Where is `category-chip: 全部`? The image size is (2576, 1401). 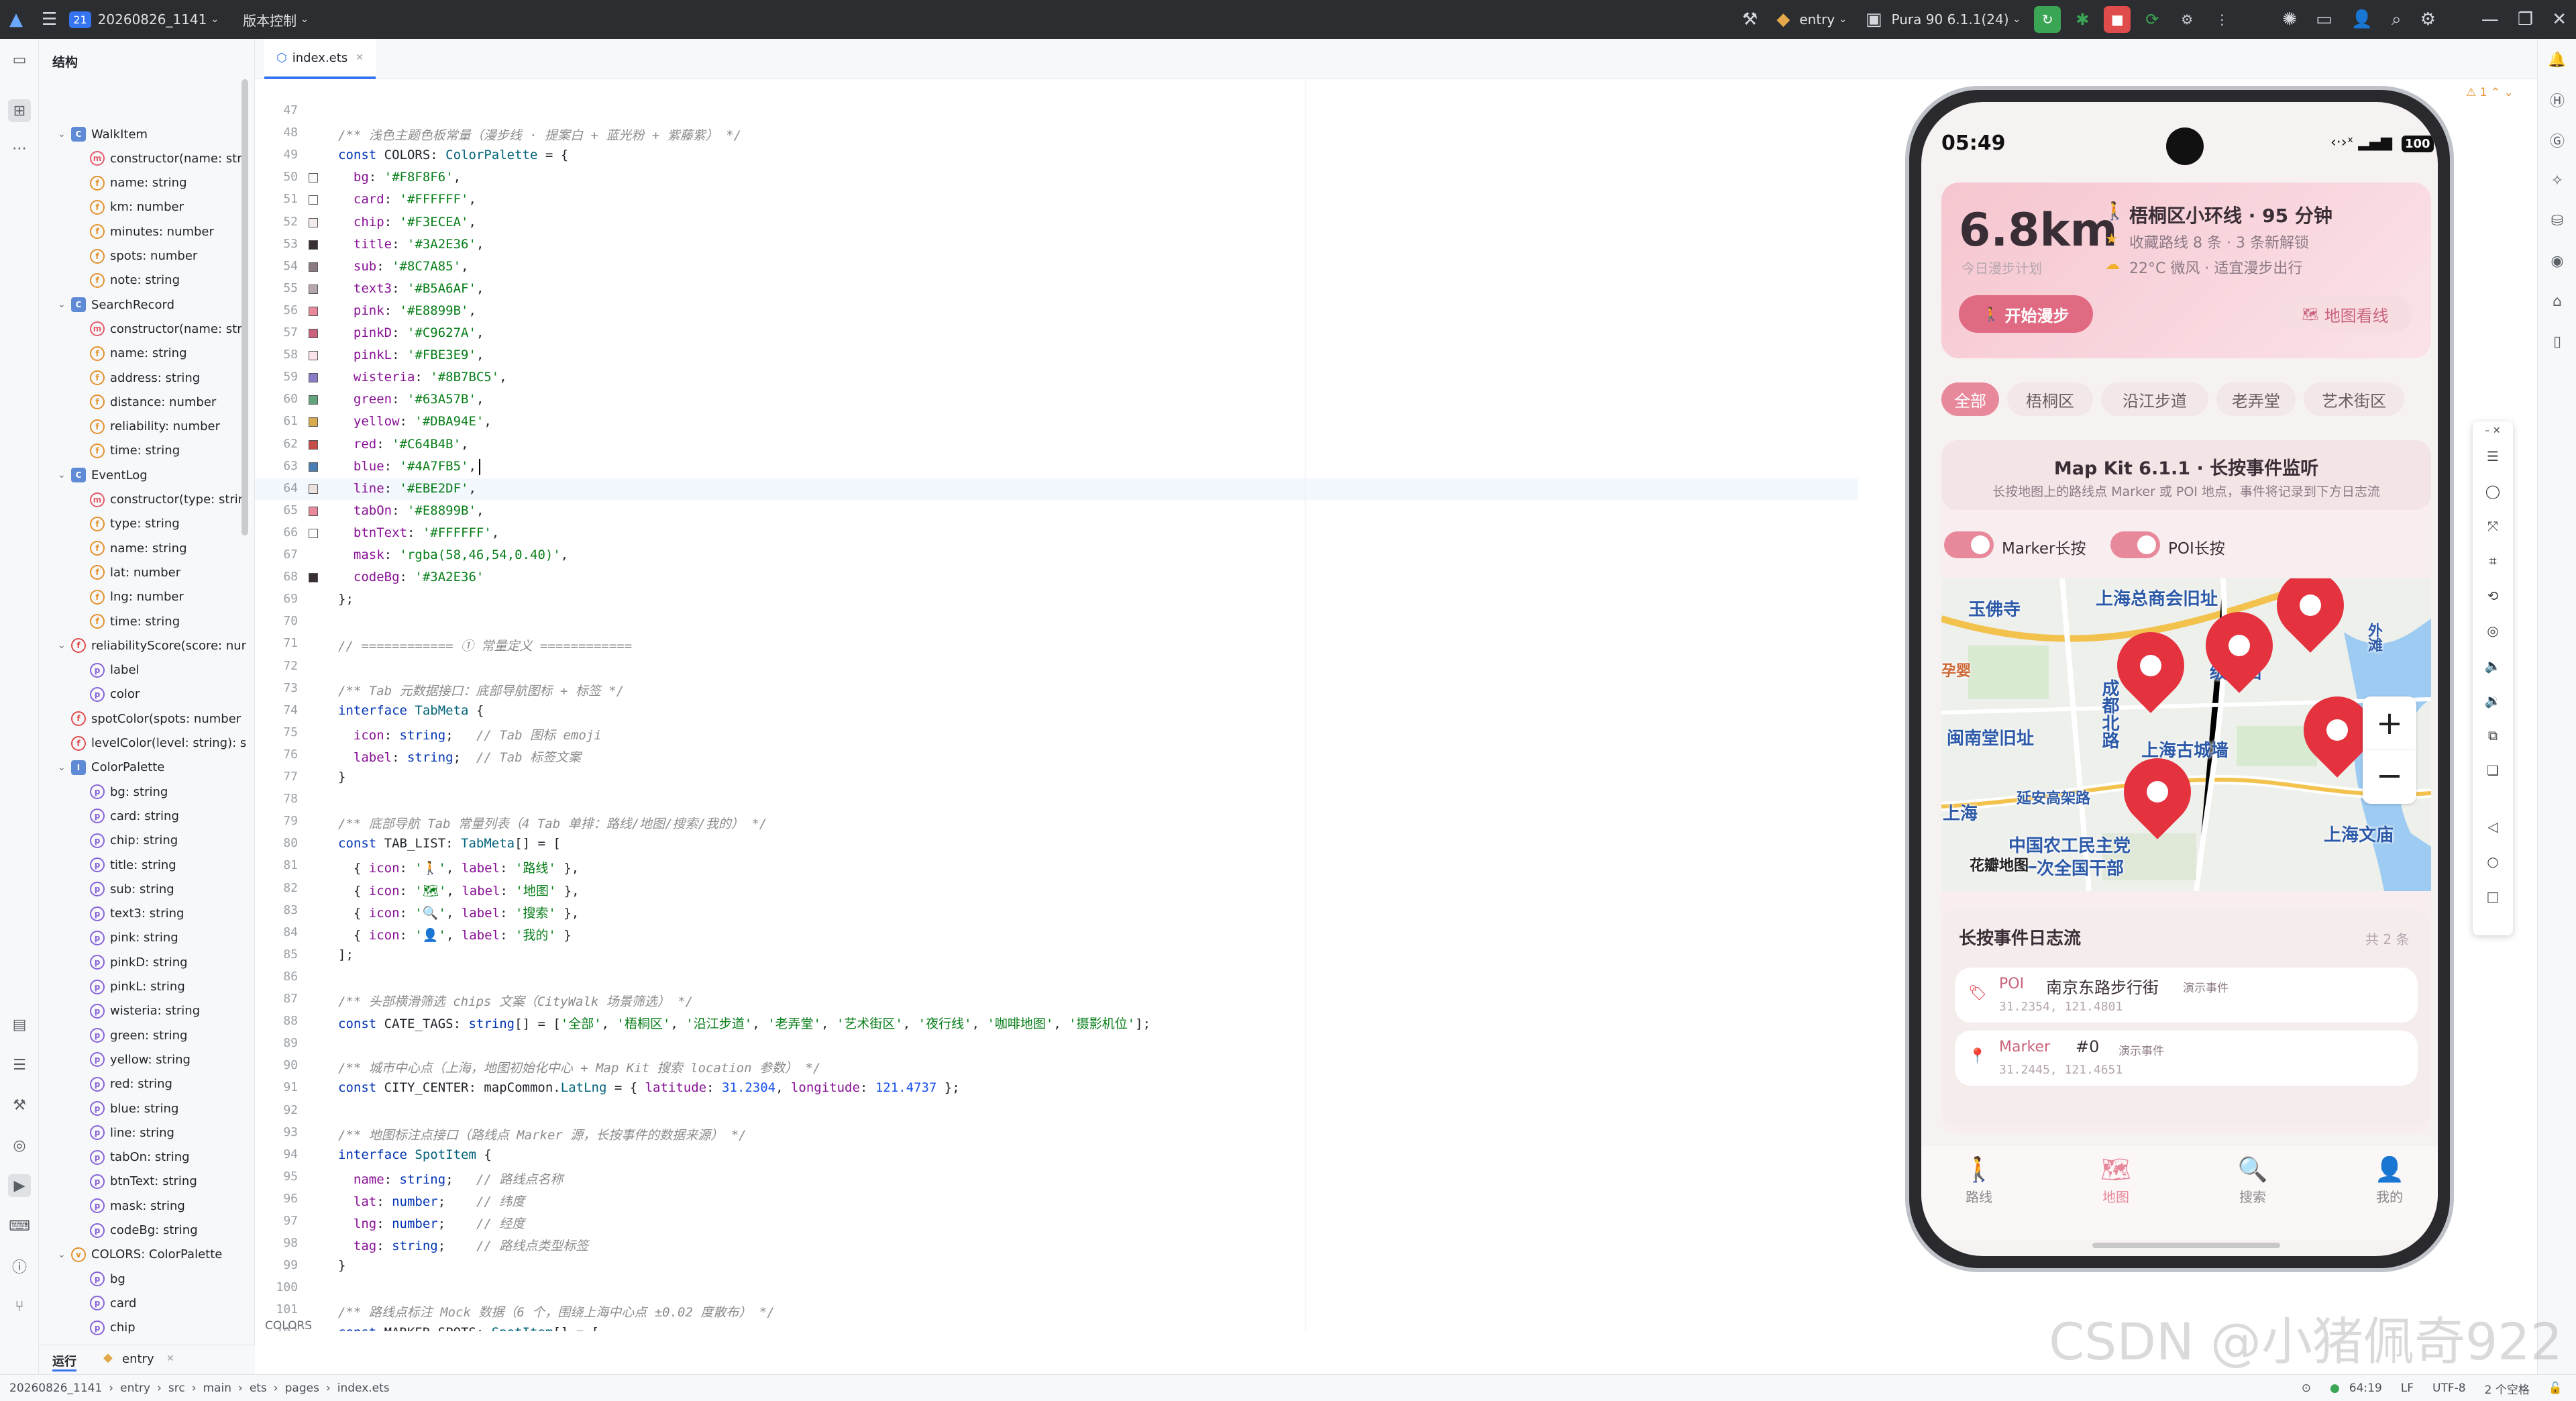 category-chip: 全部 is located at coordinates (1970, 399).